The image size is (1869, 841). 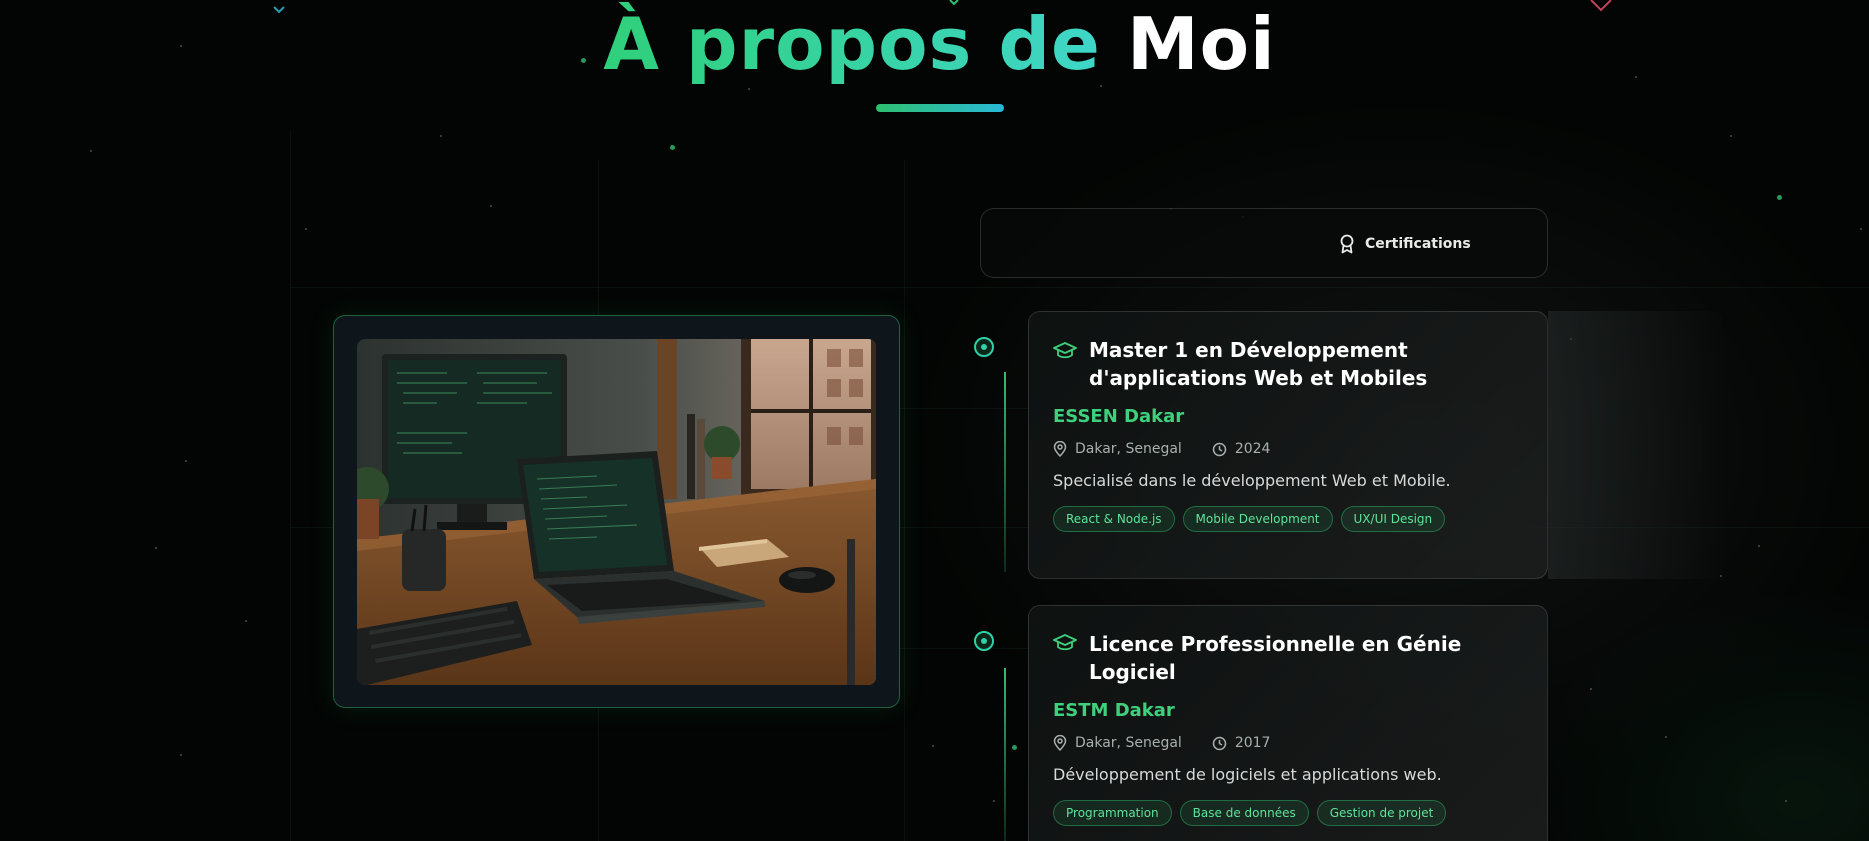 I want to click on card-side-glow, so click(x=1635, y=445).